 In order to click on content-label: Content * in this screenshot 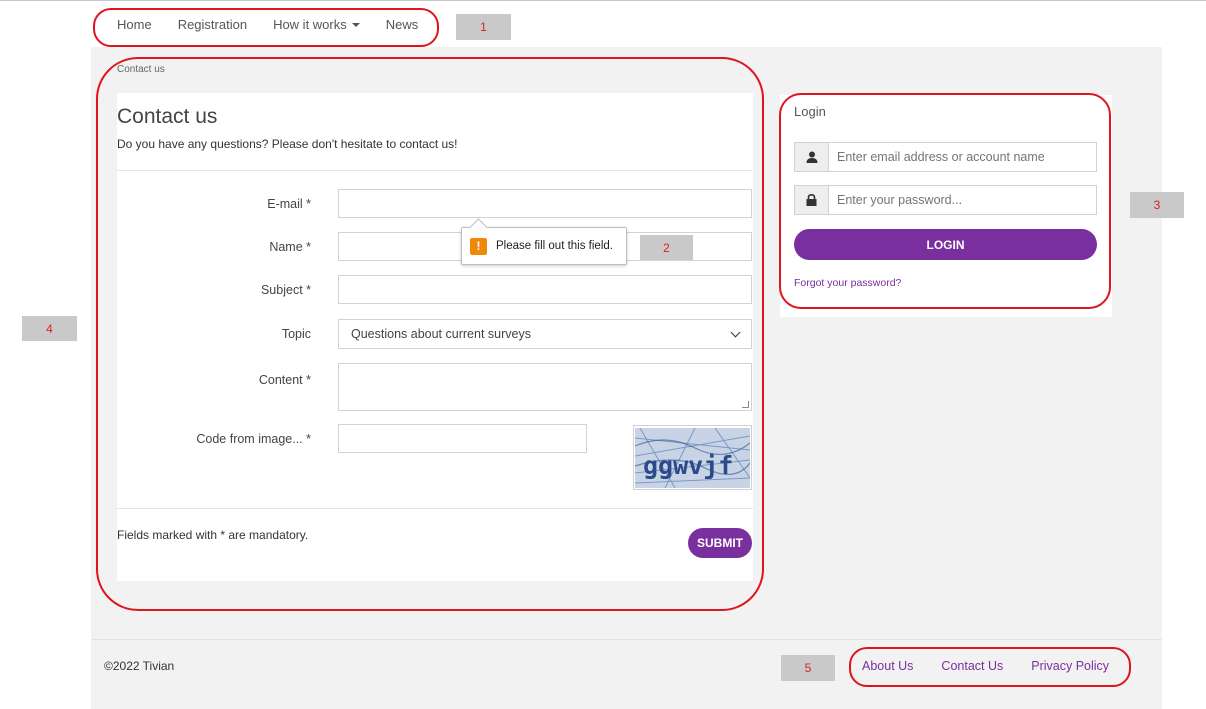, I will do `click(284, 380)`.